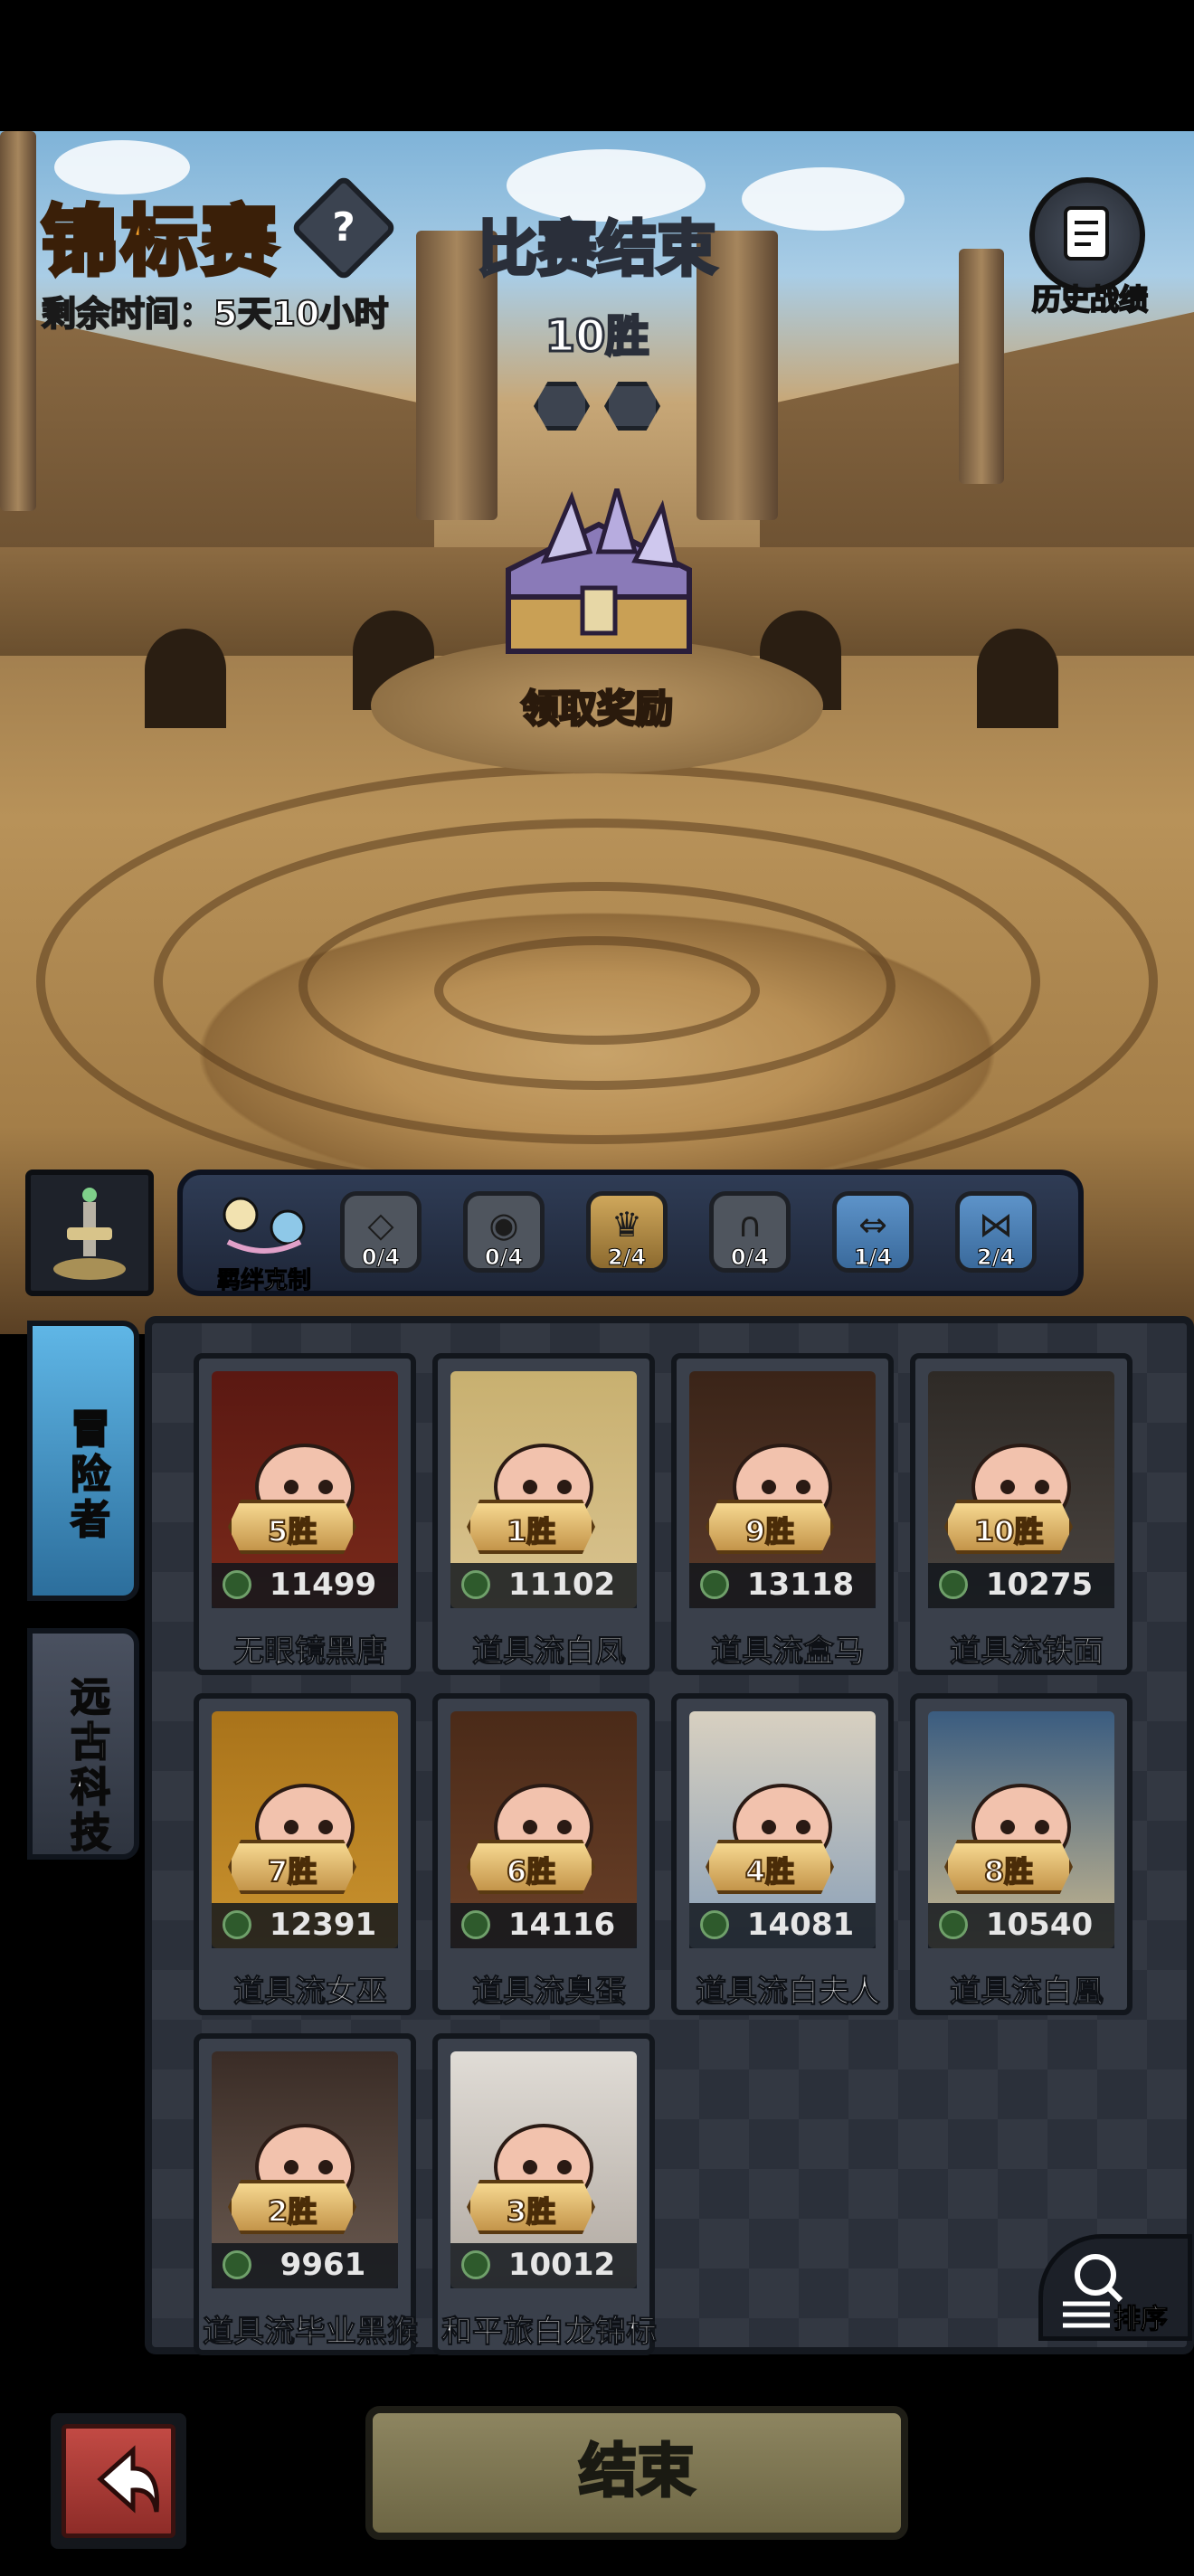 The width and height of the screenshot is (1194, 2576). I want to click on wins-badge: 10胜, so click(1008, 1527).